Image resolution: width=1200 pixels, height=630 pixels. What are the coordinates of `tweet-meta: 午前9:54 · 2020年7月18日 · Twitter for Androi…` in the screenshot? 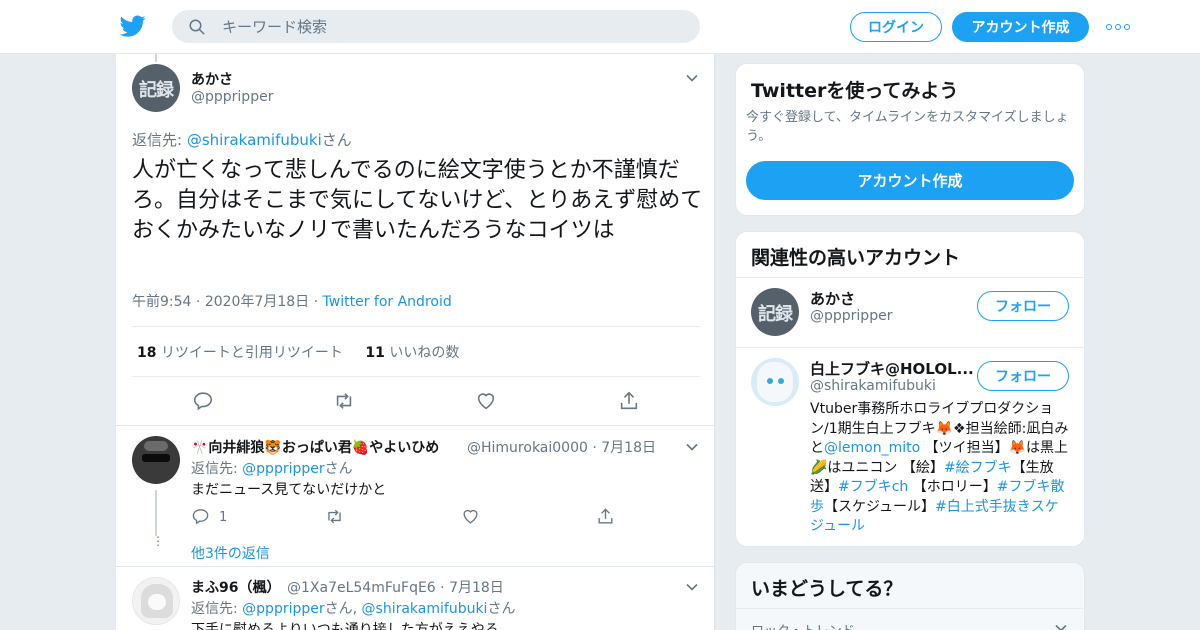 It's located at (292, 302).